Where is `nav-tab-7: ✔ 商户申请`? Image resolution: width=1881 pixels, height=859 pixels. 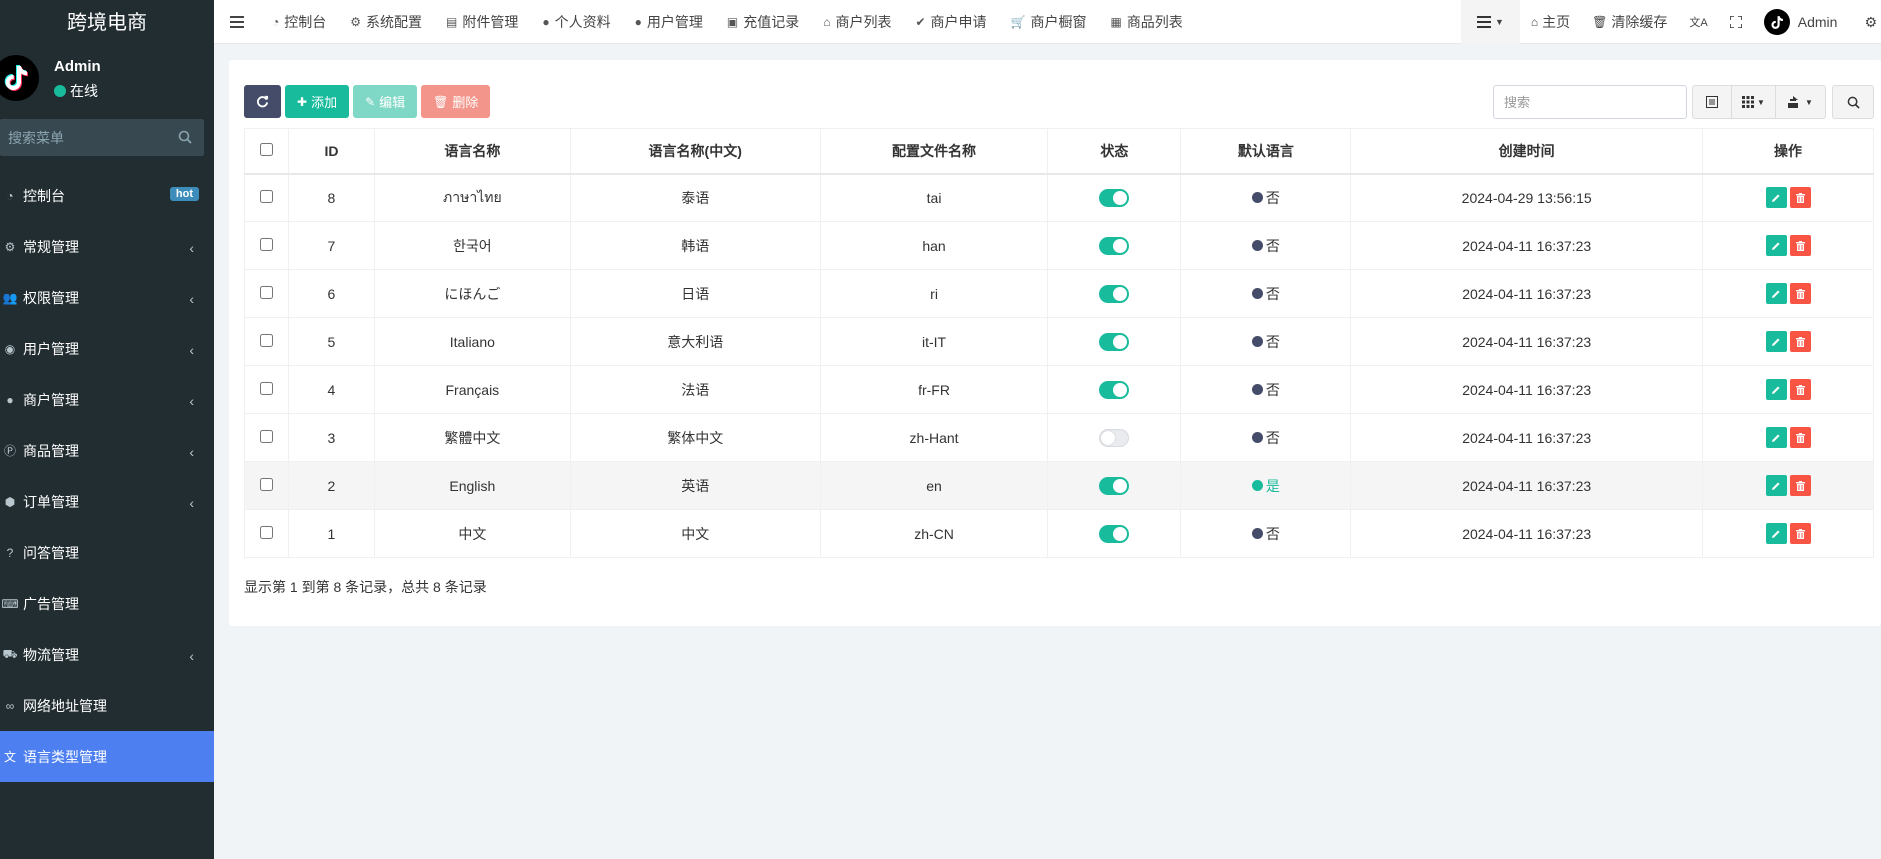
nav-tab-7: ✔ 商户申请 is located at coordinates (950, 22).